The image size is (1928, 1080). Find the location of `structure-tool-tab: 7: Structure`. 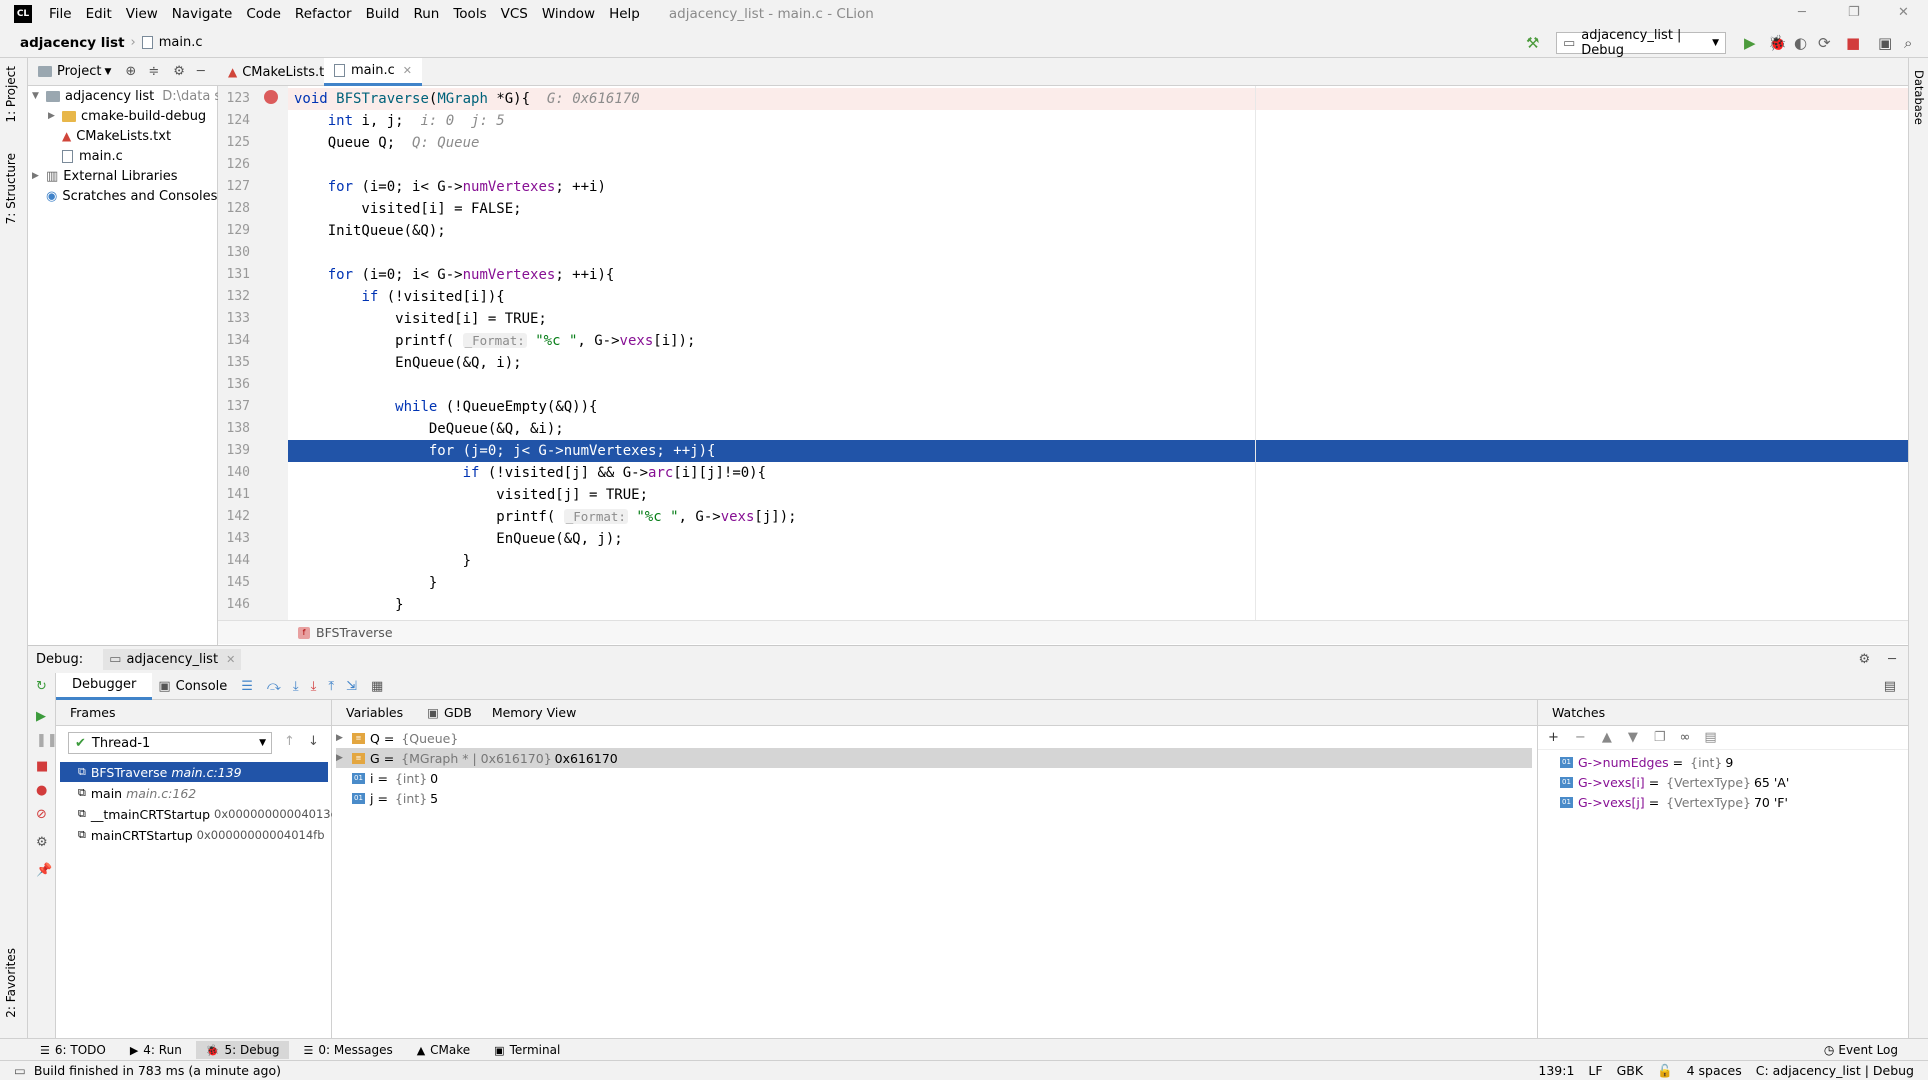

structure-tool-tab: 7: Structure is located at coordinates (11, 188).